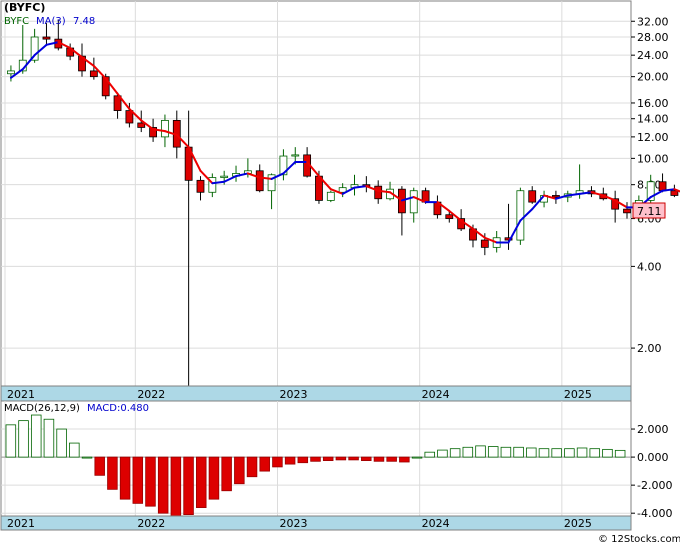 This screenshot has height=546, width=680. I want to click on macd-legend-value: MACD:0.480, so click(118, 408).